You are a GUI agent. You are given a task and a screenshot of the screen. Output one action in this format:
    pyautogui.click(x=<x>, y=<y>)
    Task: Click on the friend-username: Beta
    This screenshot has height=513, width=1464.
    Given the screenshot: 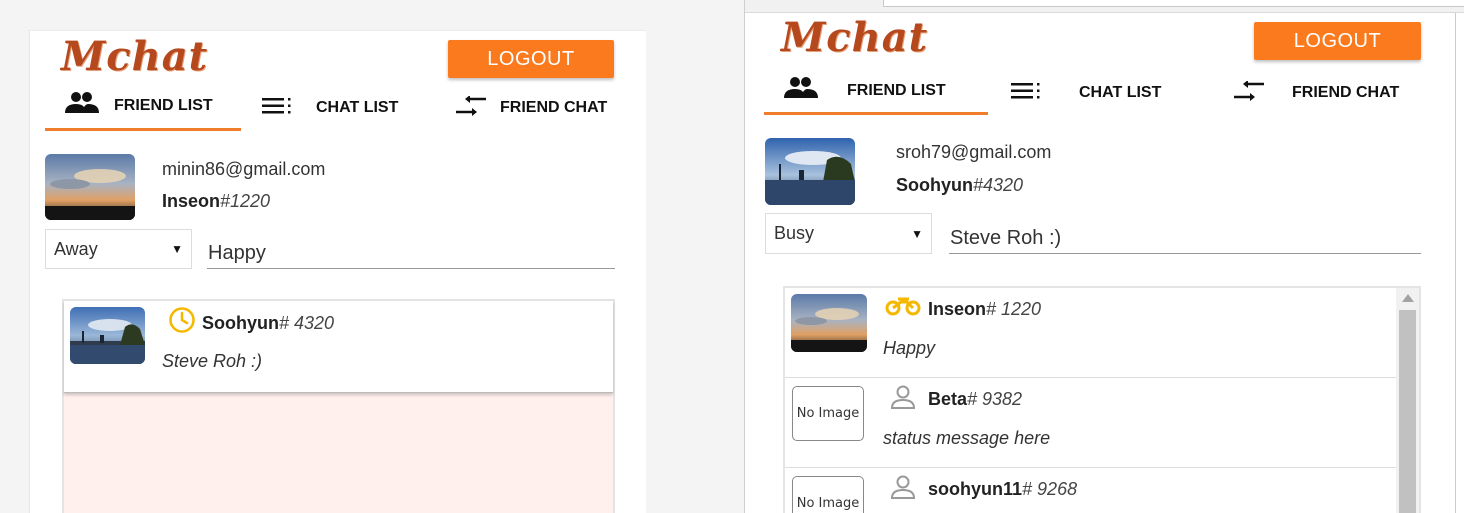 What is the action you would take?
    pyautogui.click(x=948, y=399)
    